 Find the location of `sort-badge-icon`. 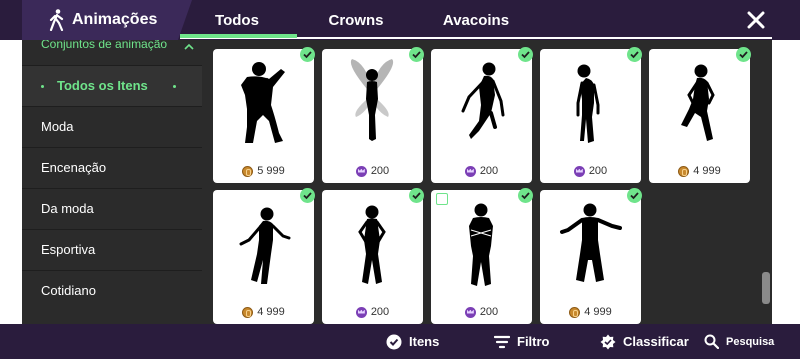

sort-badge-icon is located at coordinates (608, 341).